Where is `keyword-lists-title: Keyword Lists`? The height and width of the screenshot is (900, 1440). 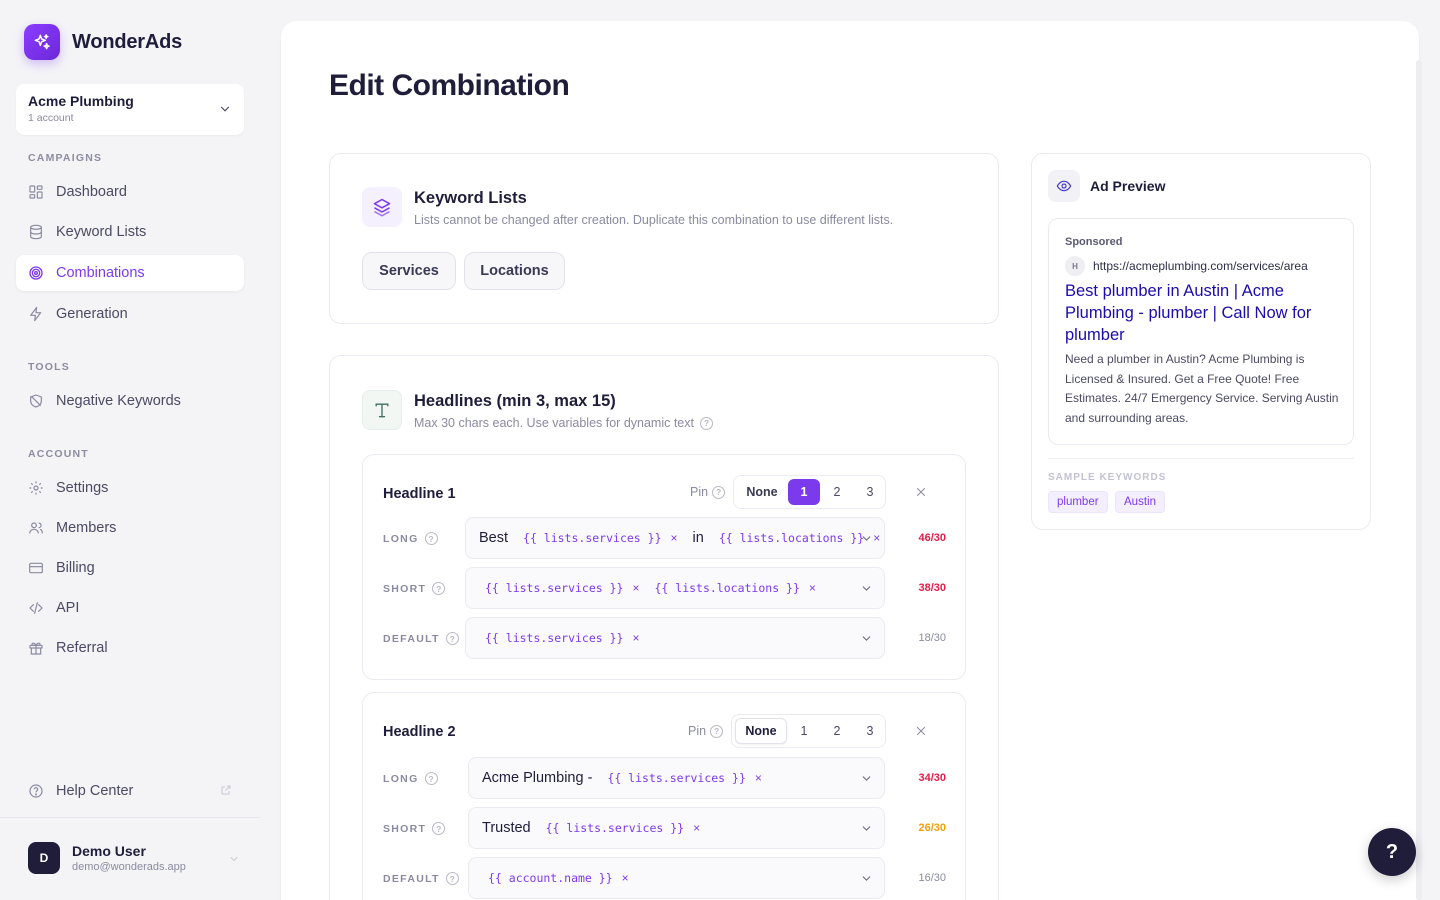
keyword-lists-title: Keyword Lists is located at coordinates (470, 198).